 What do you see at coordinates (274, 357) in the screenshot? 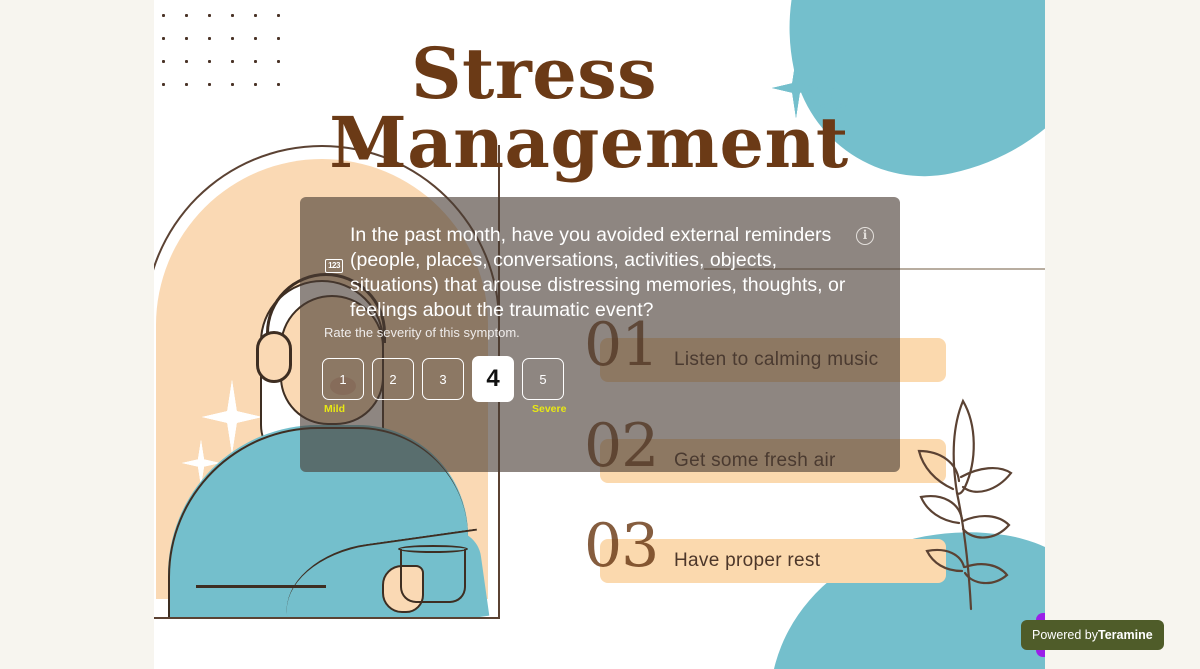
I see `headphones-earcup-icon` at bounding box center [274, 357].